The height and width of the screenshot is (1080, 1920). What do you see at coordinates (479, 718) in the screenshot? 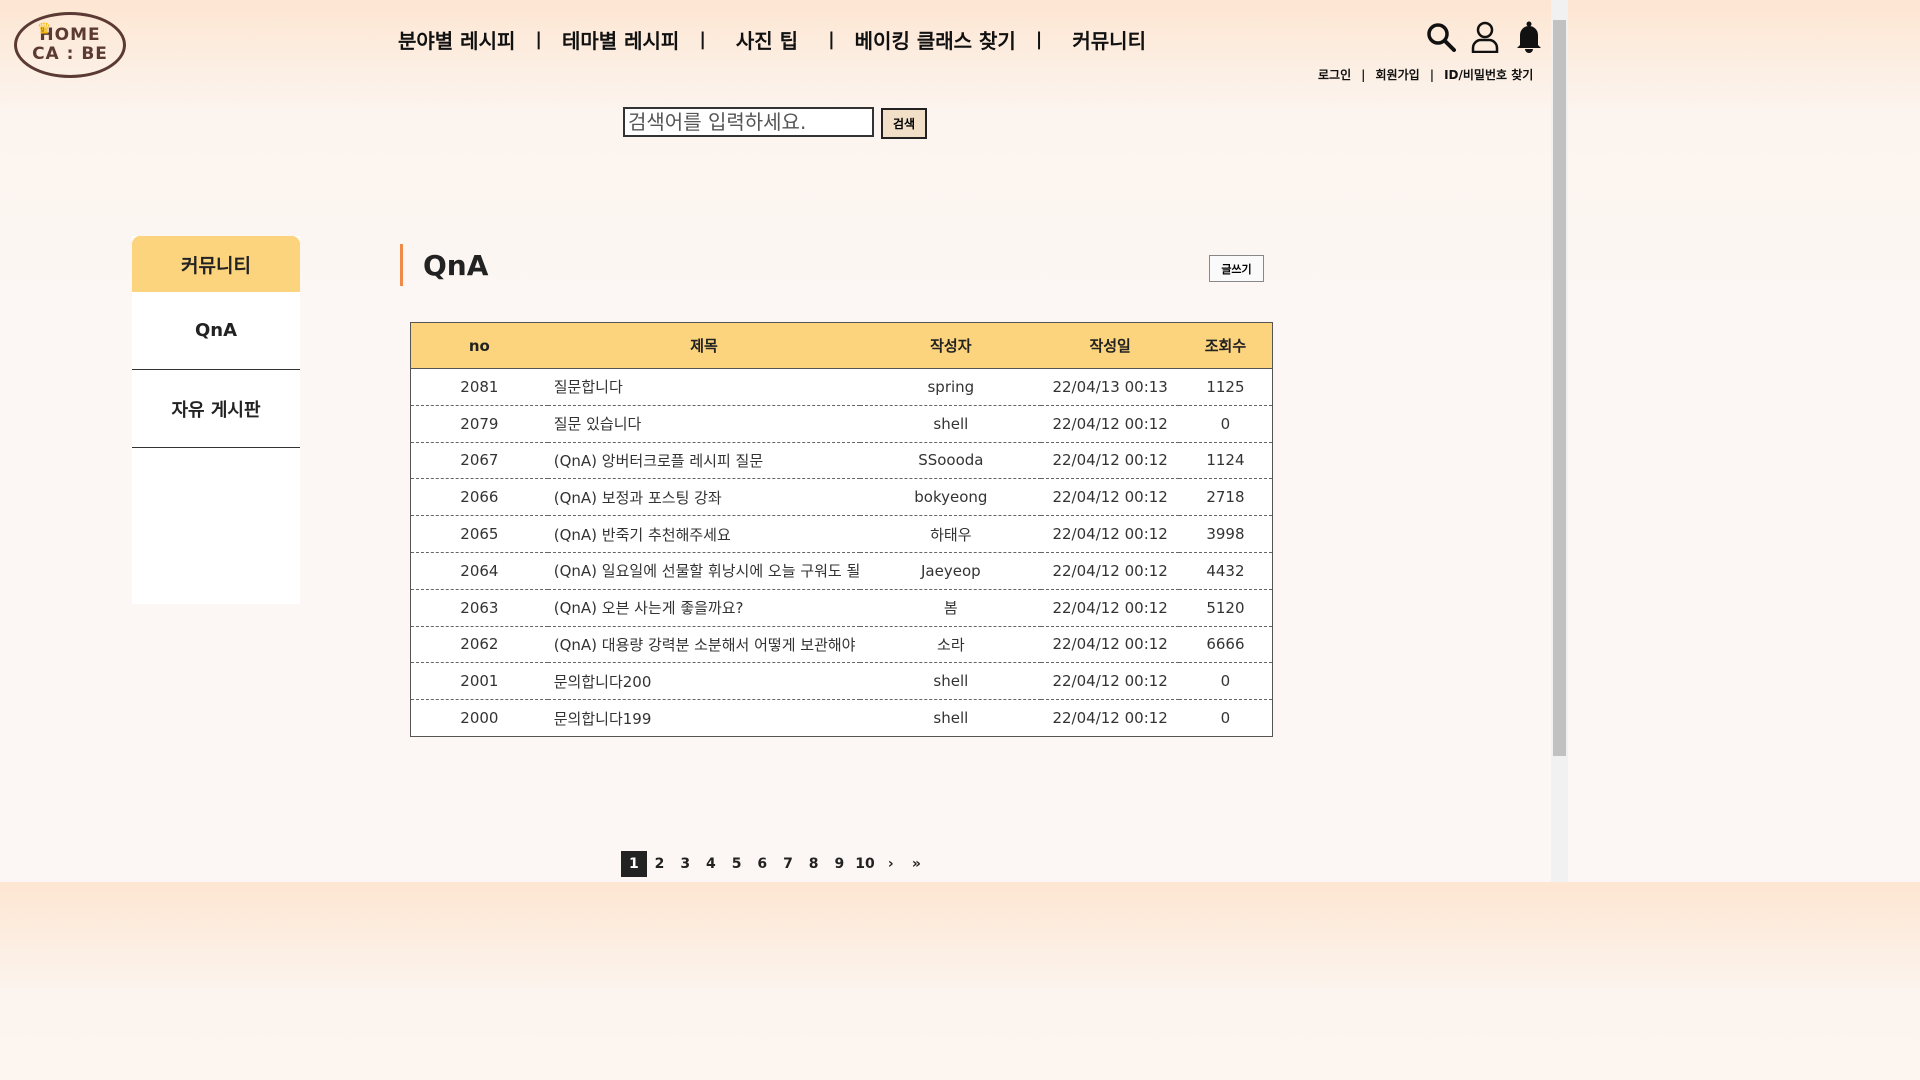
I see `cell-no: 2000` at bounding box center [479, 718].